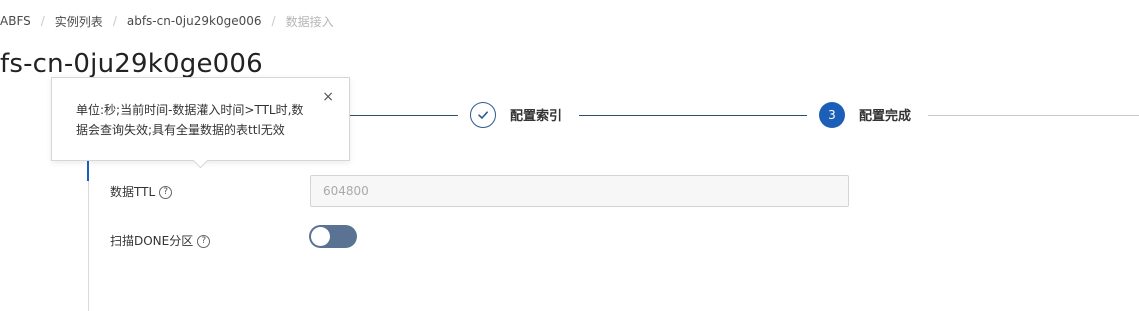 The image size is (1139, 311). I want to click on ttl-input, so click(579, 191).